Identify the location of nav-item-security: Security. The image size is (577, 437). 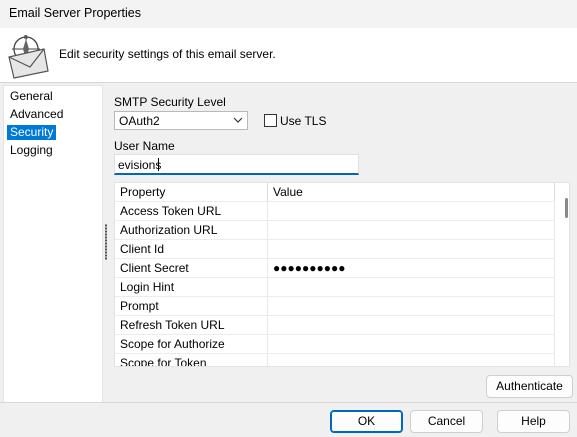
(32, 132).